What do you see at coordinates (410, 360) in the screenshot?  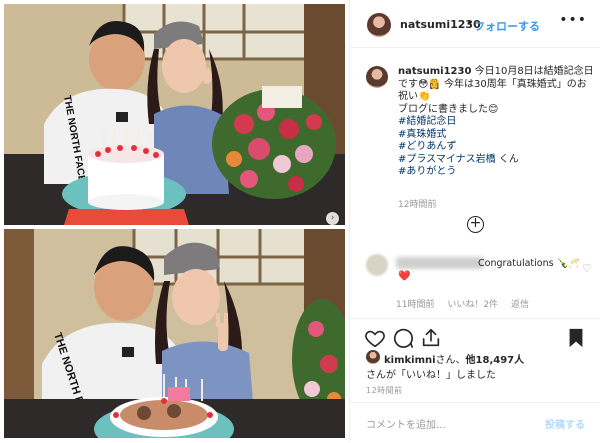 I see `liker-username: kimkimni` at bounding box center [410, 360].